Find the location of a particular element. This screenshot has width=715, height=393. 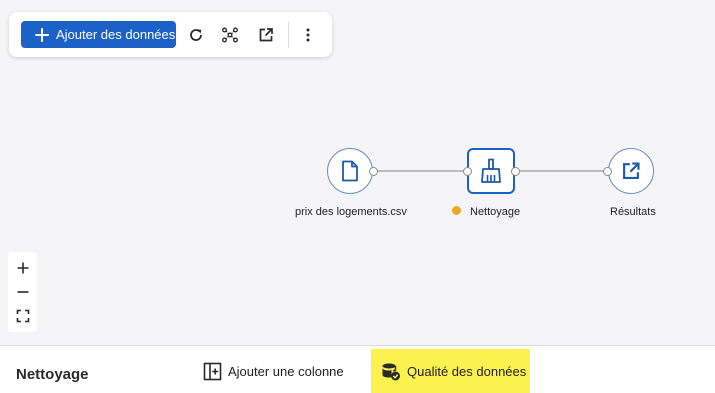

data-quality-button: Qualité des données is located at coordinates (450, 371).